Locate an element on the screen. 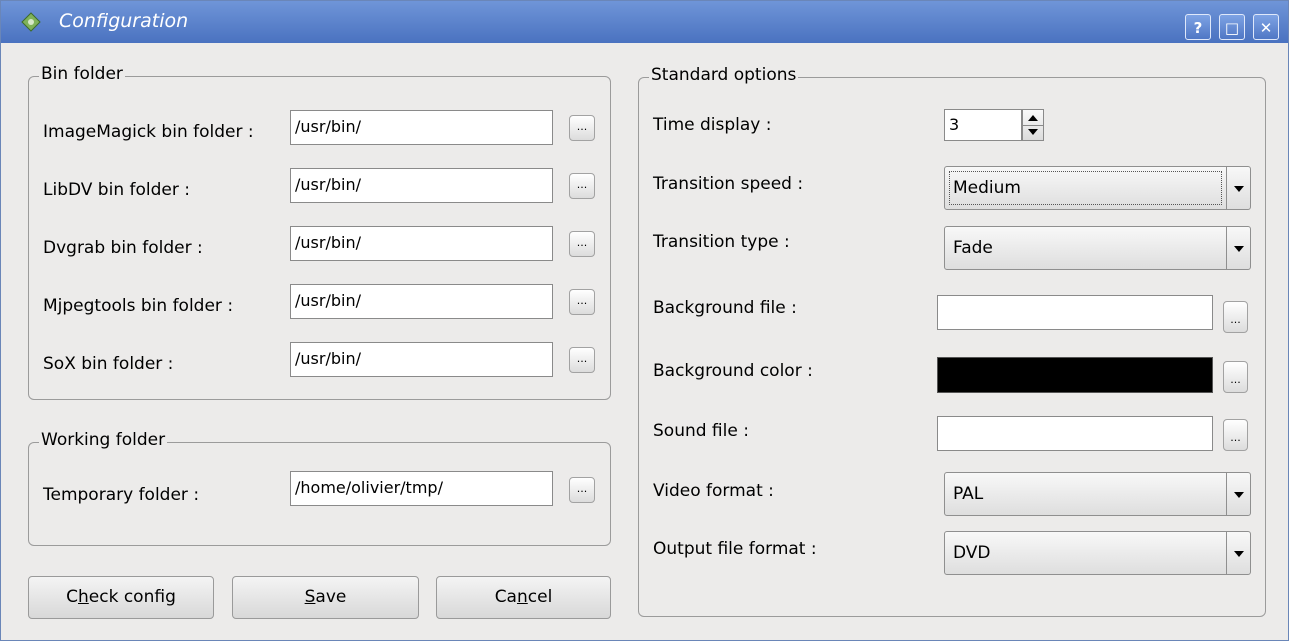  video-format-value: PAL is located at coordinates (968, 494).